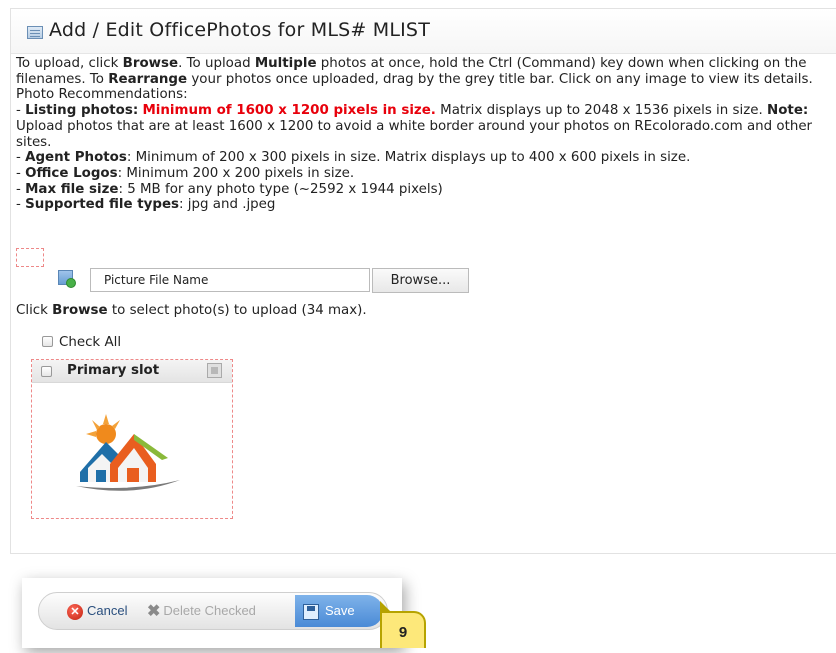 The image size is (836, 653). Describe the element at coordinates (237, 310) in the screenshot. I see `text: to select photo(s) to upload (34 max).` at that location.